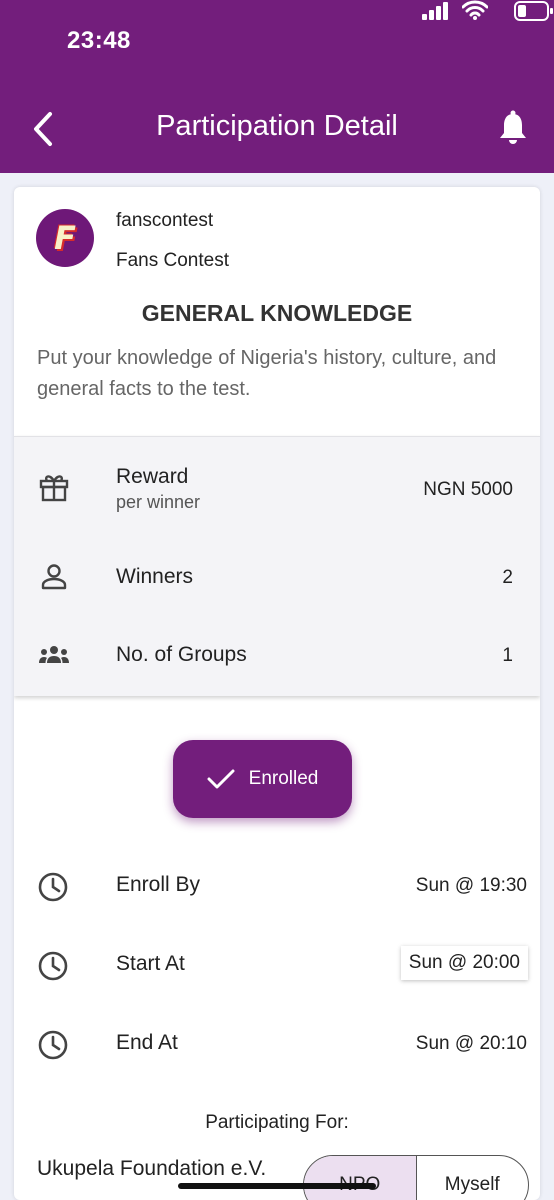 The width and height of the screenshot is (554, 1200). I want to click on groups-icon, so click(54, 654).